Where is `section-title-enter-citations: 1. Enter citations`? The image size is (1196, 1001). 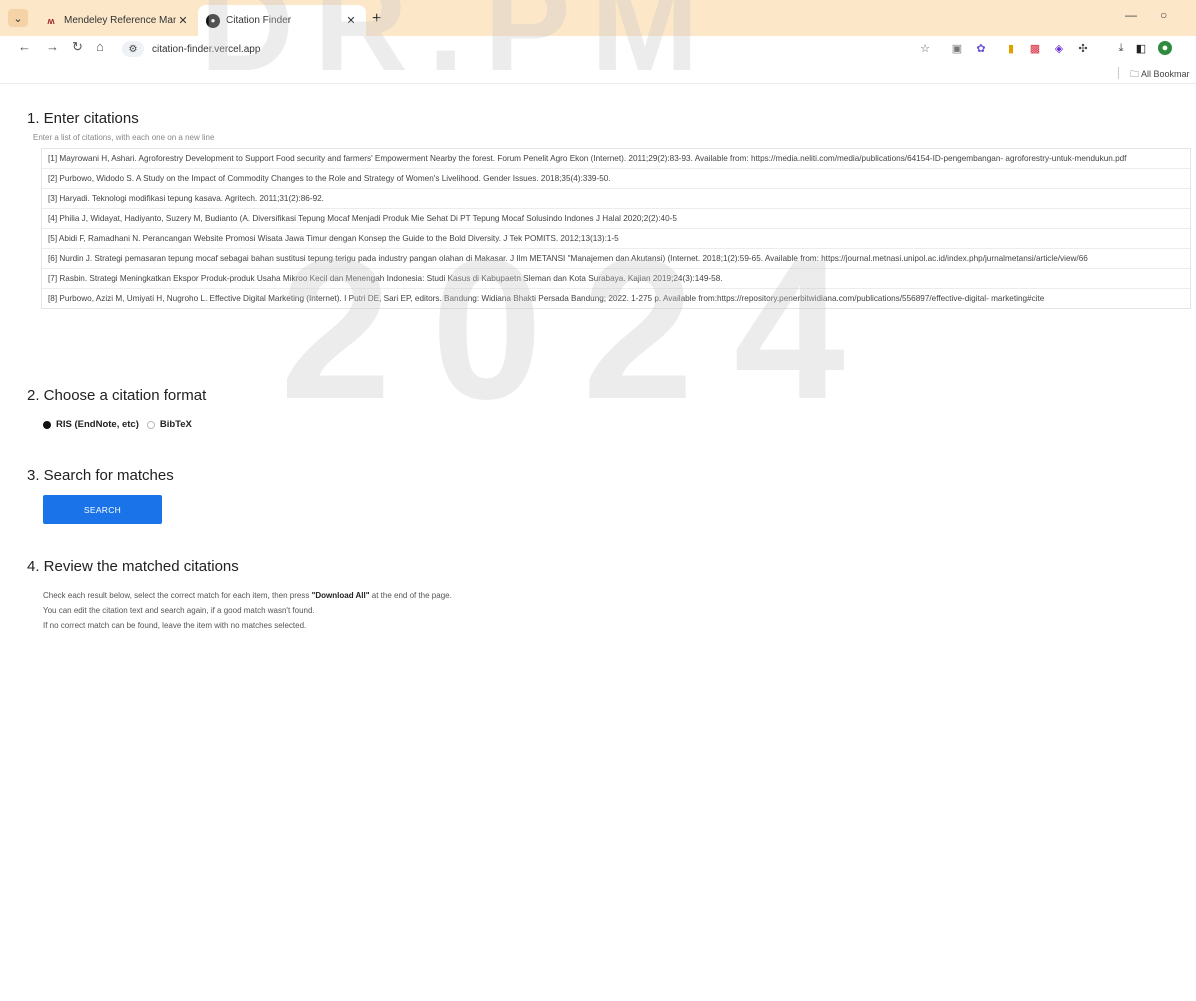 section-title-enter-citations: 1. Enter citations is located at coordinates (83, 118).